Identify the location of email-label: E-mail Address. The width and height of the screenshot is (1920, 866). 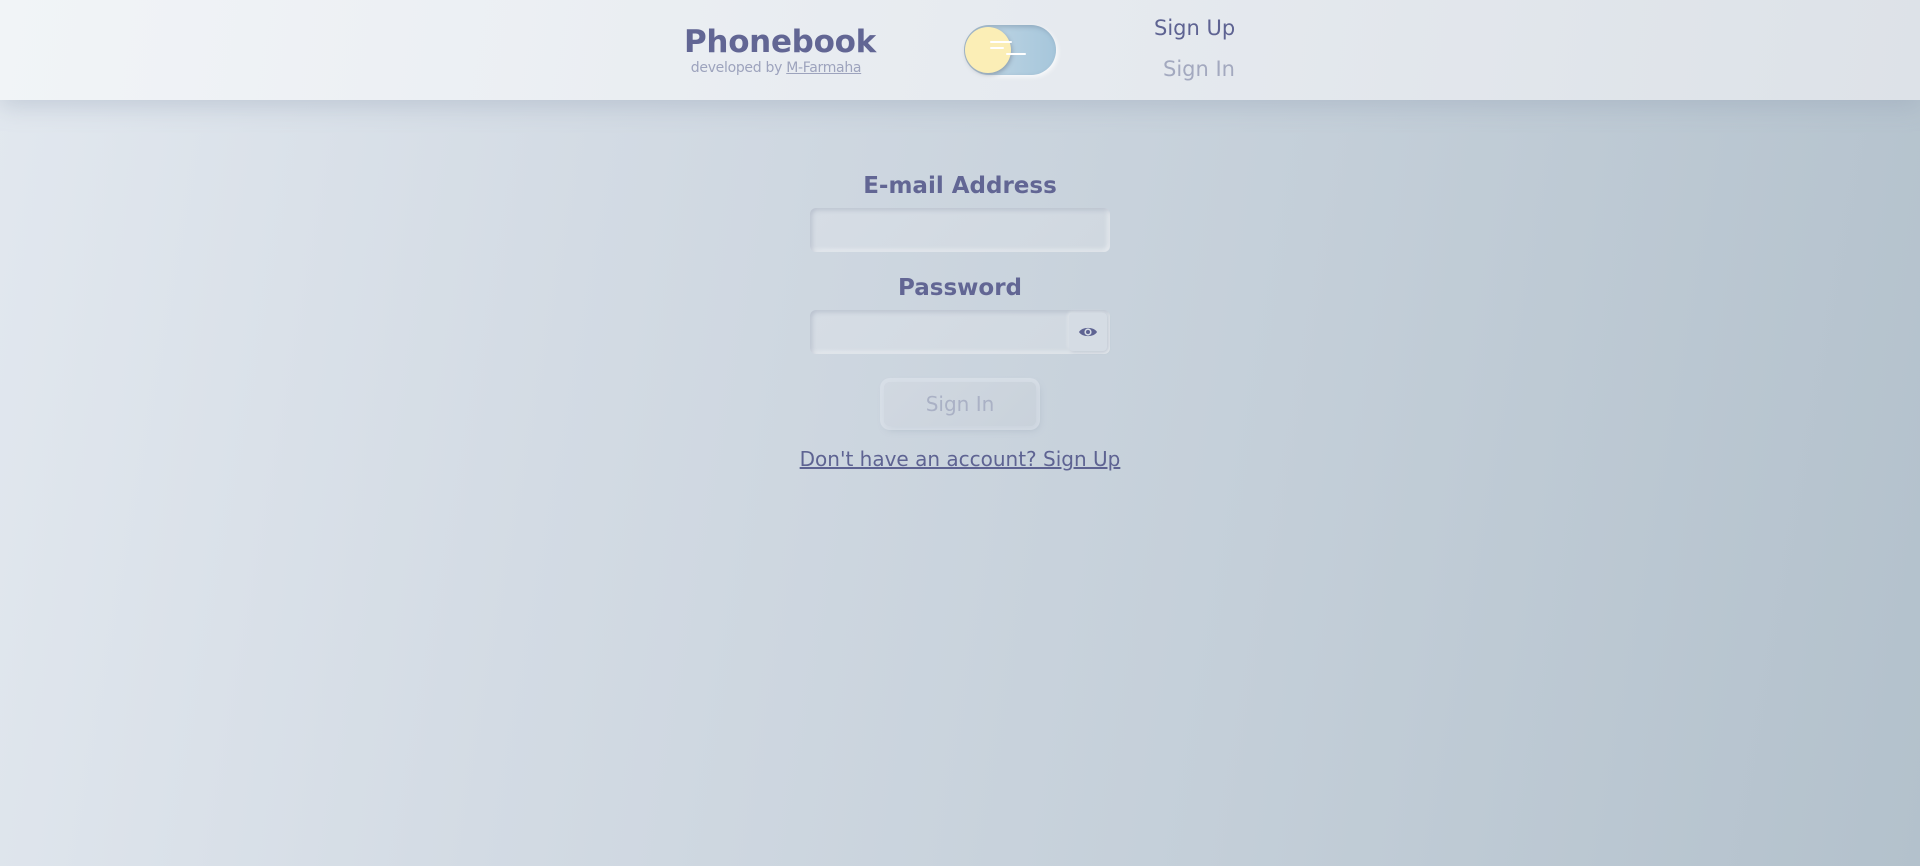
(960, 186).